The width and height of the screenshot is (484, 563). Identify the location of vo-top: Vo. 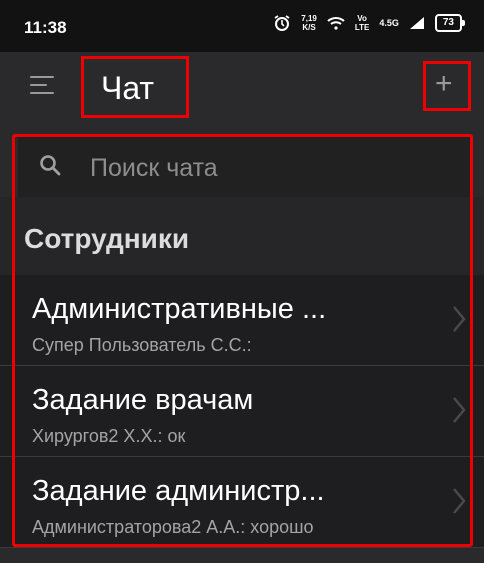
(362, 18).